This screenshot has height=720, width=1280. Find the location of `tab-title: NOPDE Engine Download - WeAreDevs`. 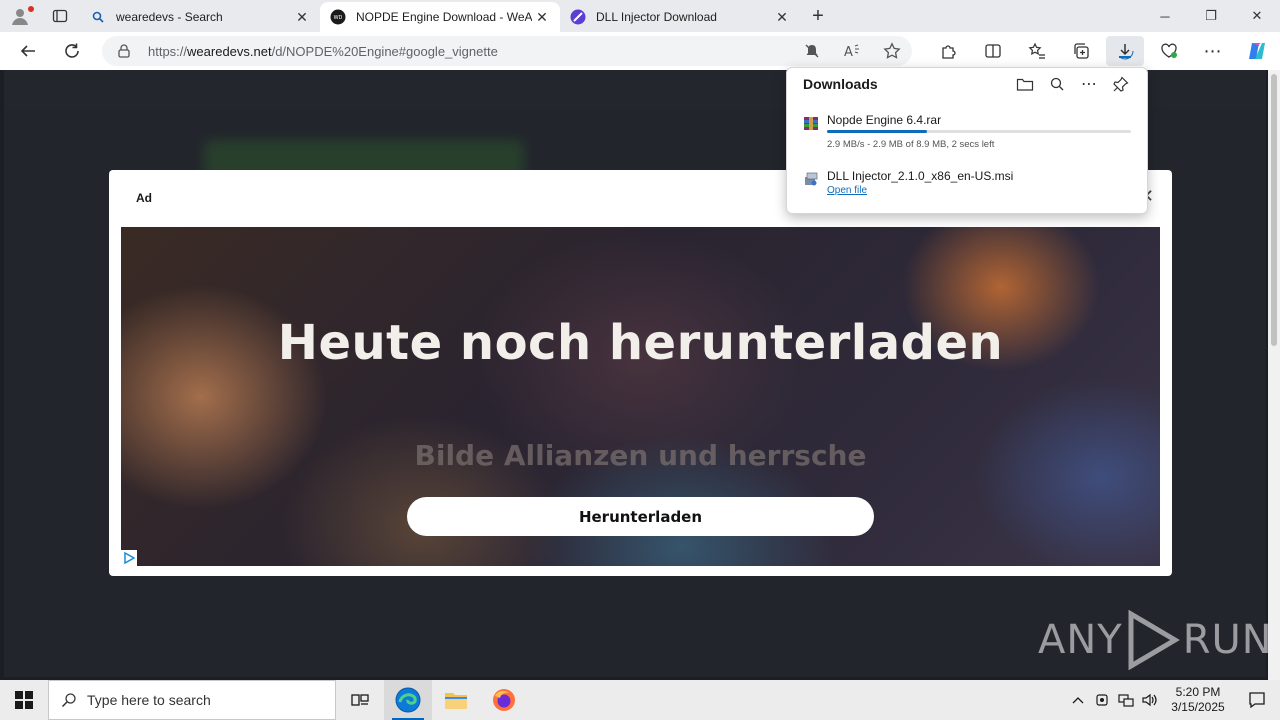

tab-title: NOPDE Engine Download - WeAreDevs is located at coordinates (444, 17).